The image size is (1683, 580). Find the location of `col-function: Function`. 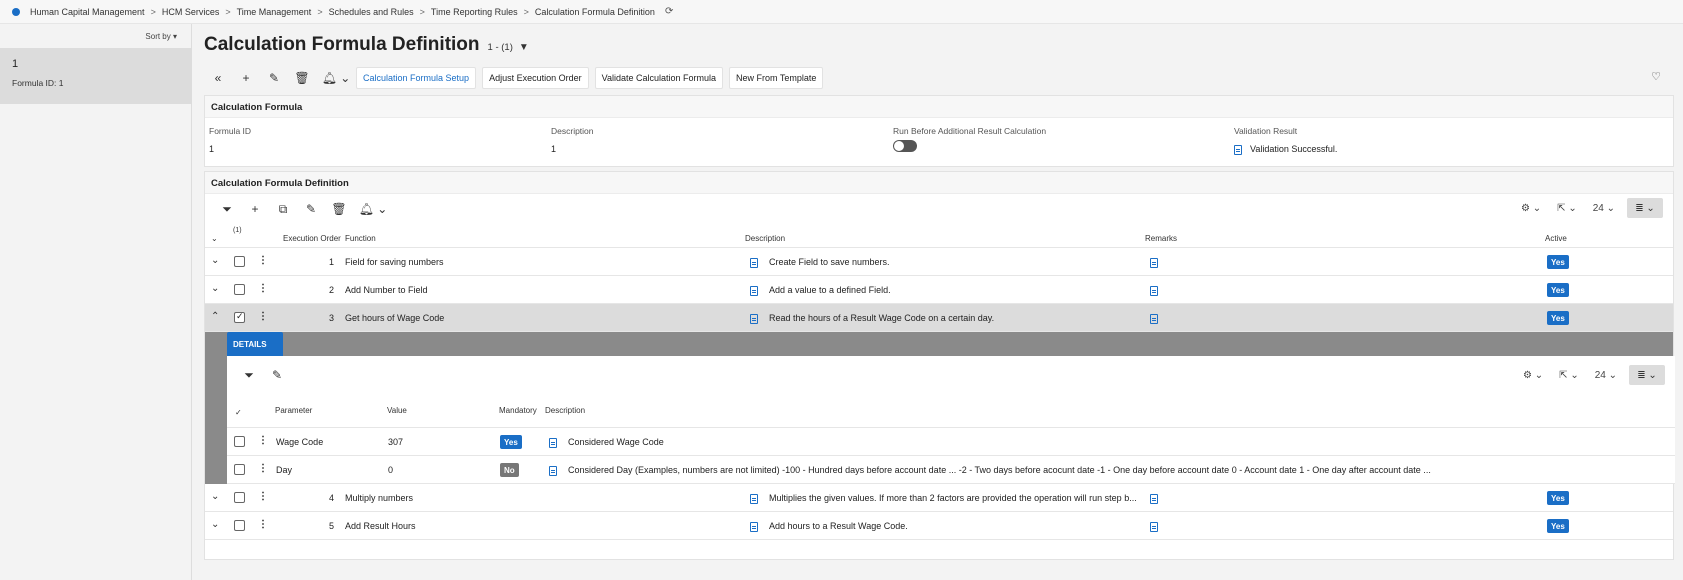

col-function: Function is located at coordinates (360, 238).